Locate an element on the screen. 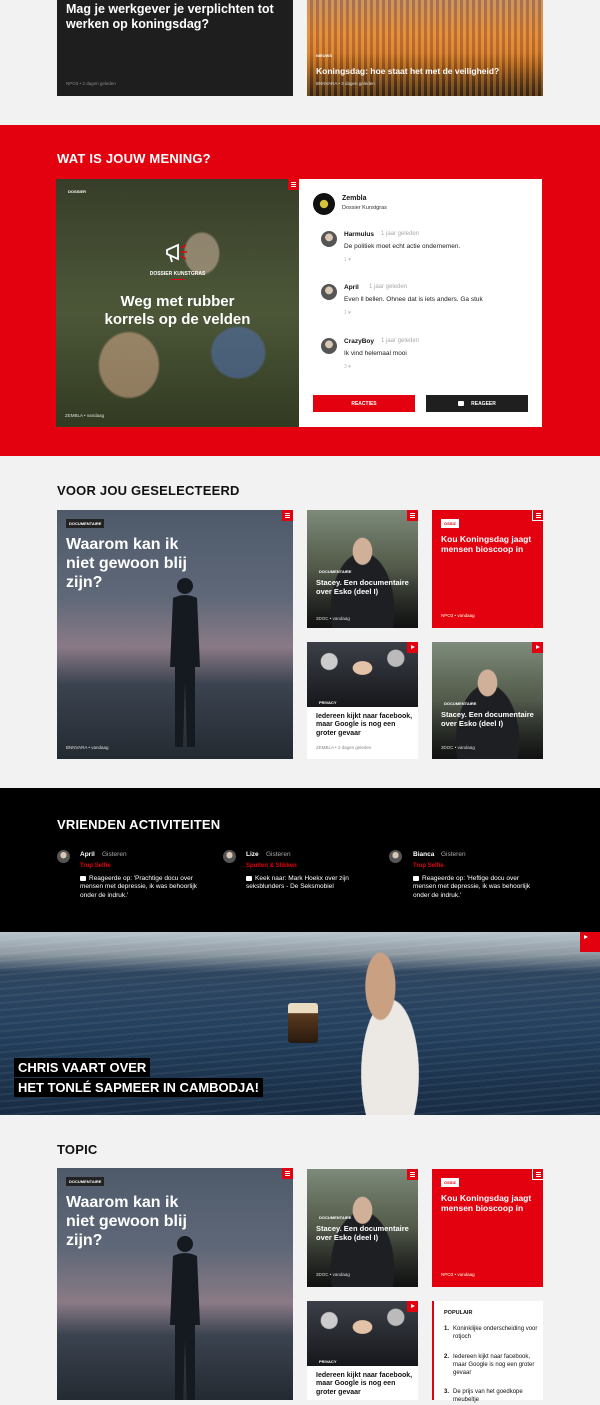 The width and height of the screenshot is (600, 1405). channel-name: Zembla is located at coordinates (354, 198).